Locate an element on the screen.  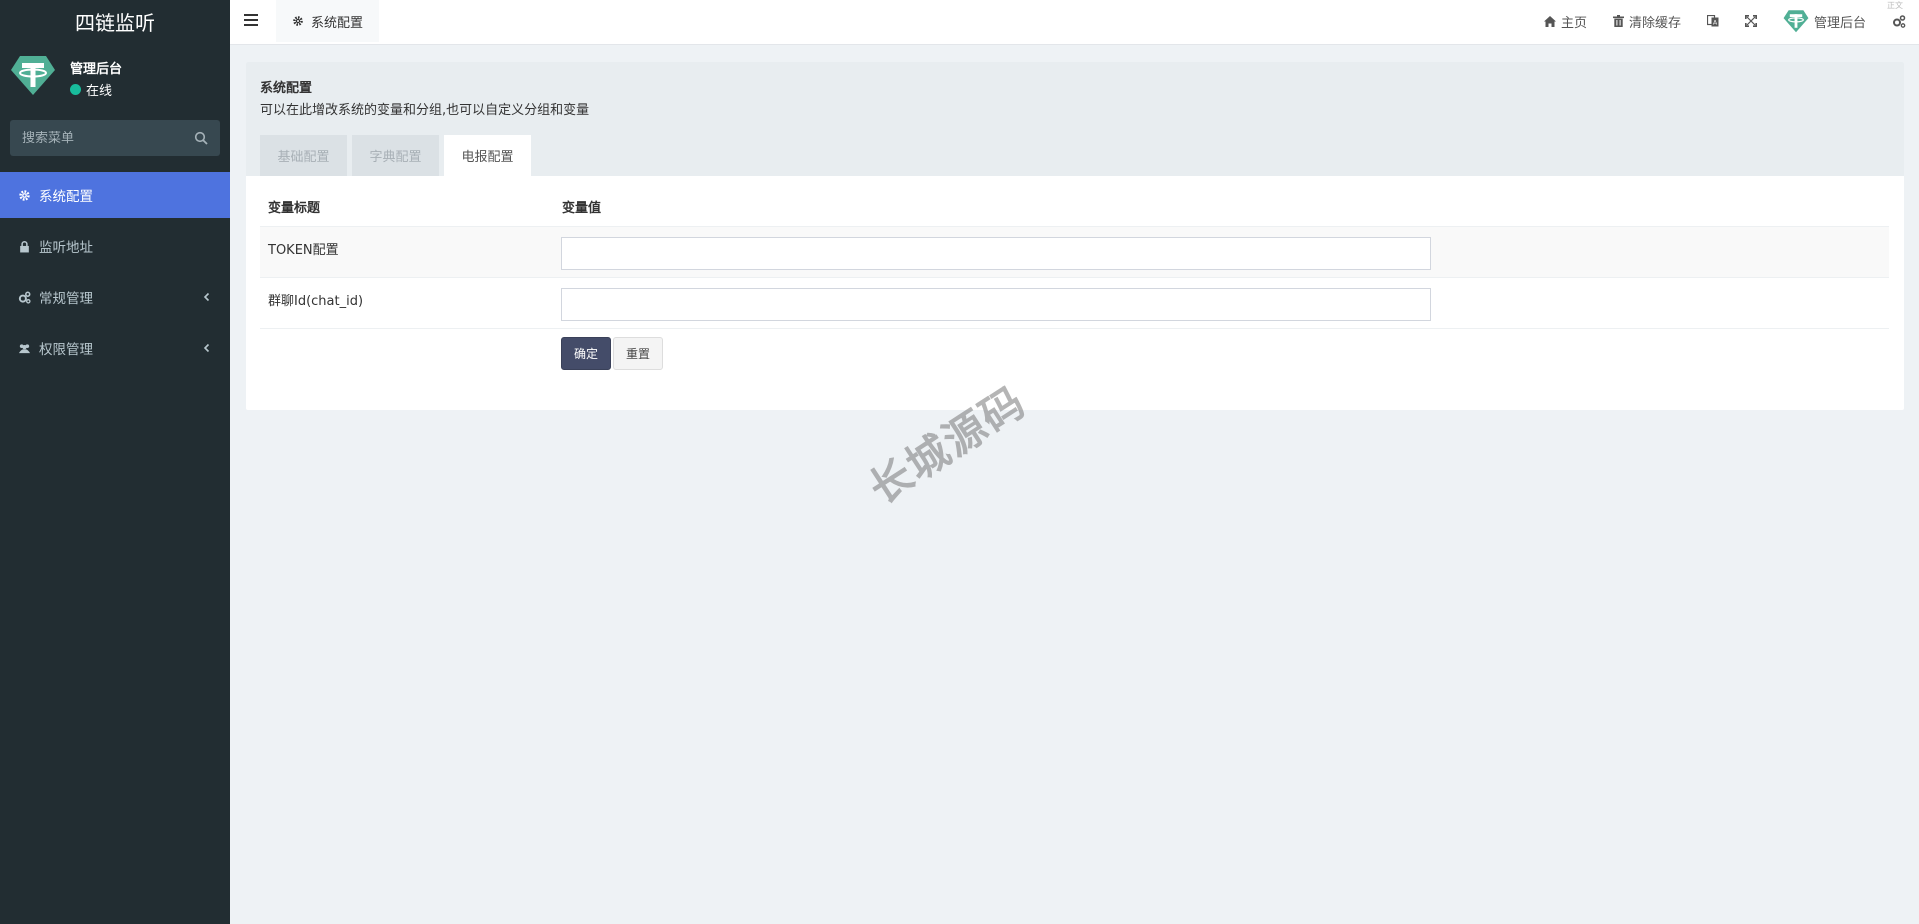
menu-search is located at coordinates (115, 138).